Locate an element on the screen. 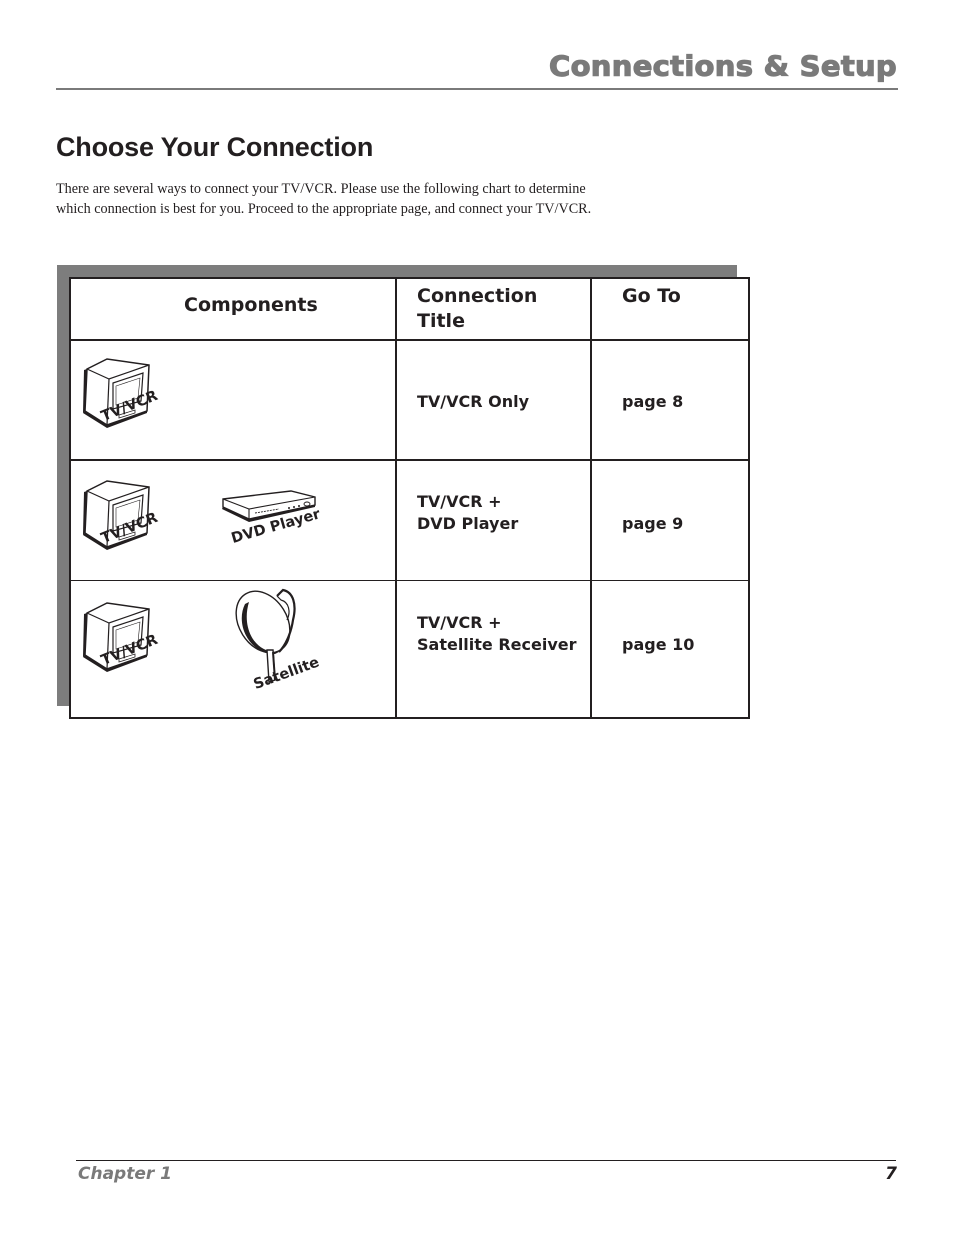 This screenshot has width=954, height=1235. footer-page-number: 7 is located at coordinates (891, 1174).